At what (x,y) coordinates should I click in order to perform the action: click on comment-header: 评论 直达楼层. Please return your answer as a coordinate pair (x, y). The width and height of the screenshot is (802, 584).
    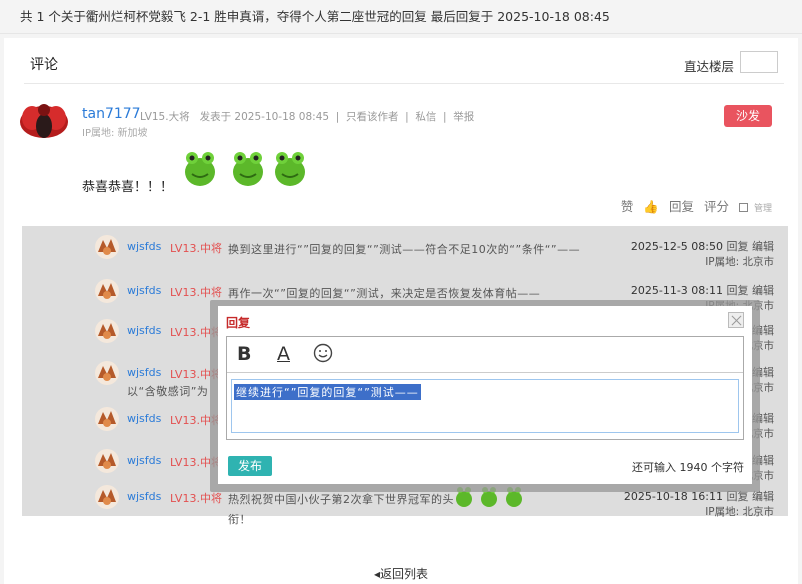
    Looking at the image, I should click on (404, 66).